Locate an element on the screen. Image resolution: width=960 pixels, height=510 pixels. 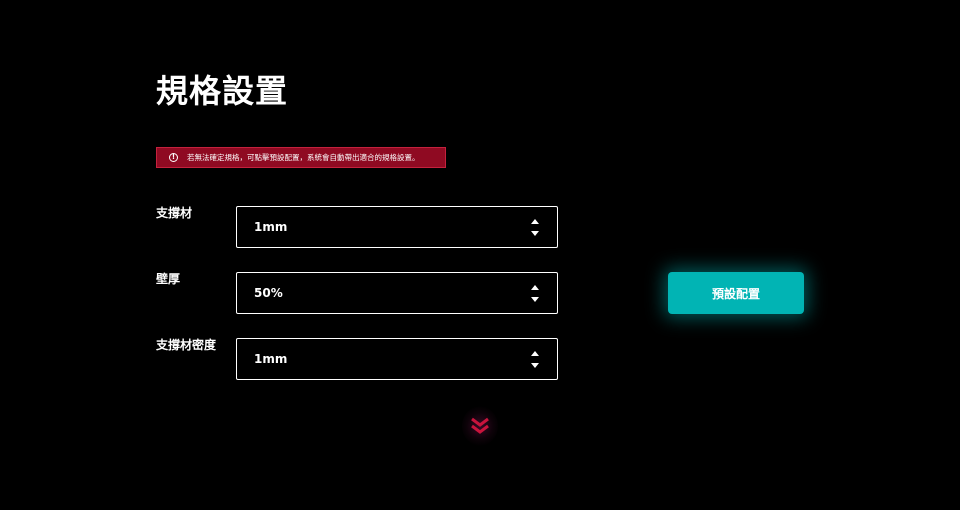
double-chevron-down-icon is located at coordinates (480, 425).